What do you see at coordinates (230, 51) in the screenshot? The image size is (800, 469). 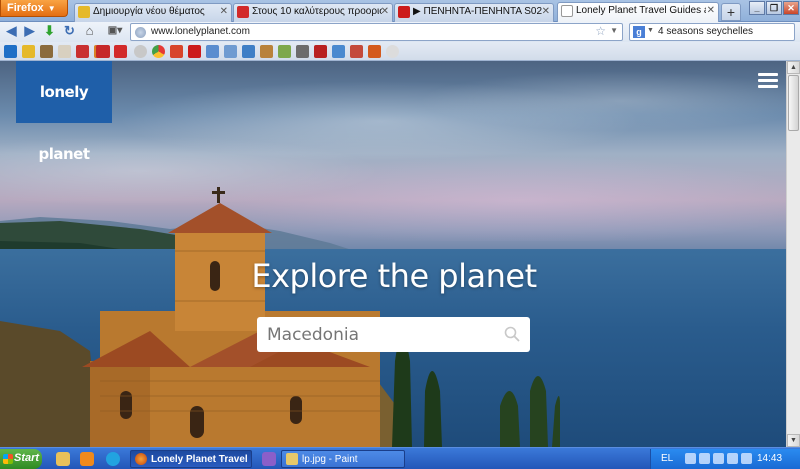 I see `translate-bookmark-icon` at bounding box center [230, 51].